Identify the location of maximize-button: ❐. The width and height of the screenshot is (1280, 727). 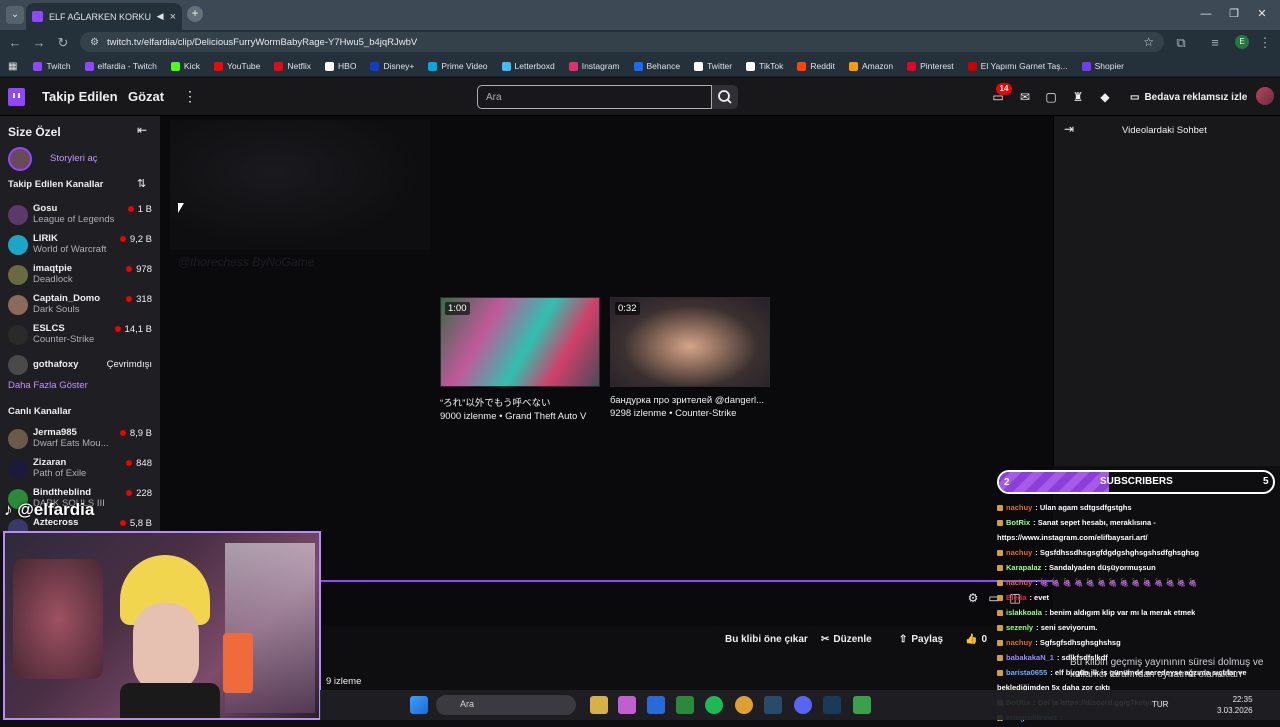
(1234, 14).